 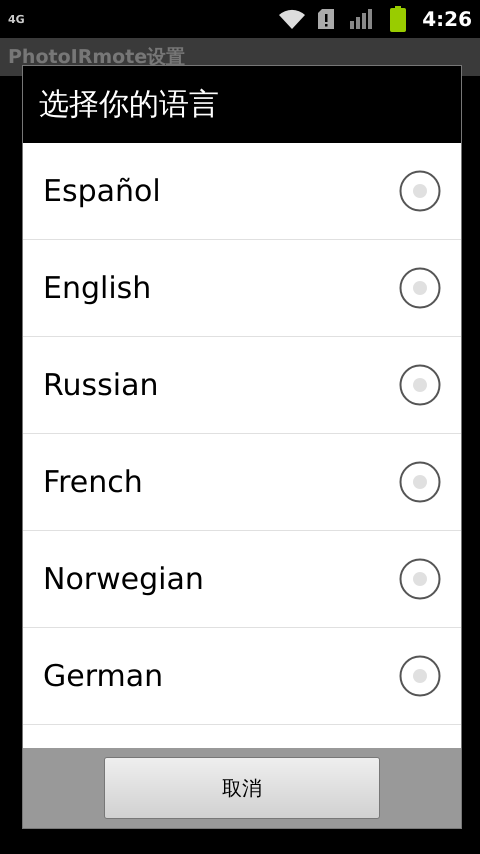 I want to click on clock-text: 4:26, so click(x=447, y=19).